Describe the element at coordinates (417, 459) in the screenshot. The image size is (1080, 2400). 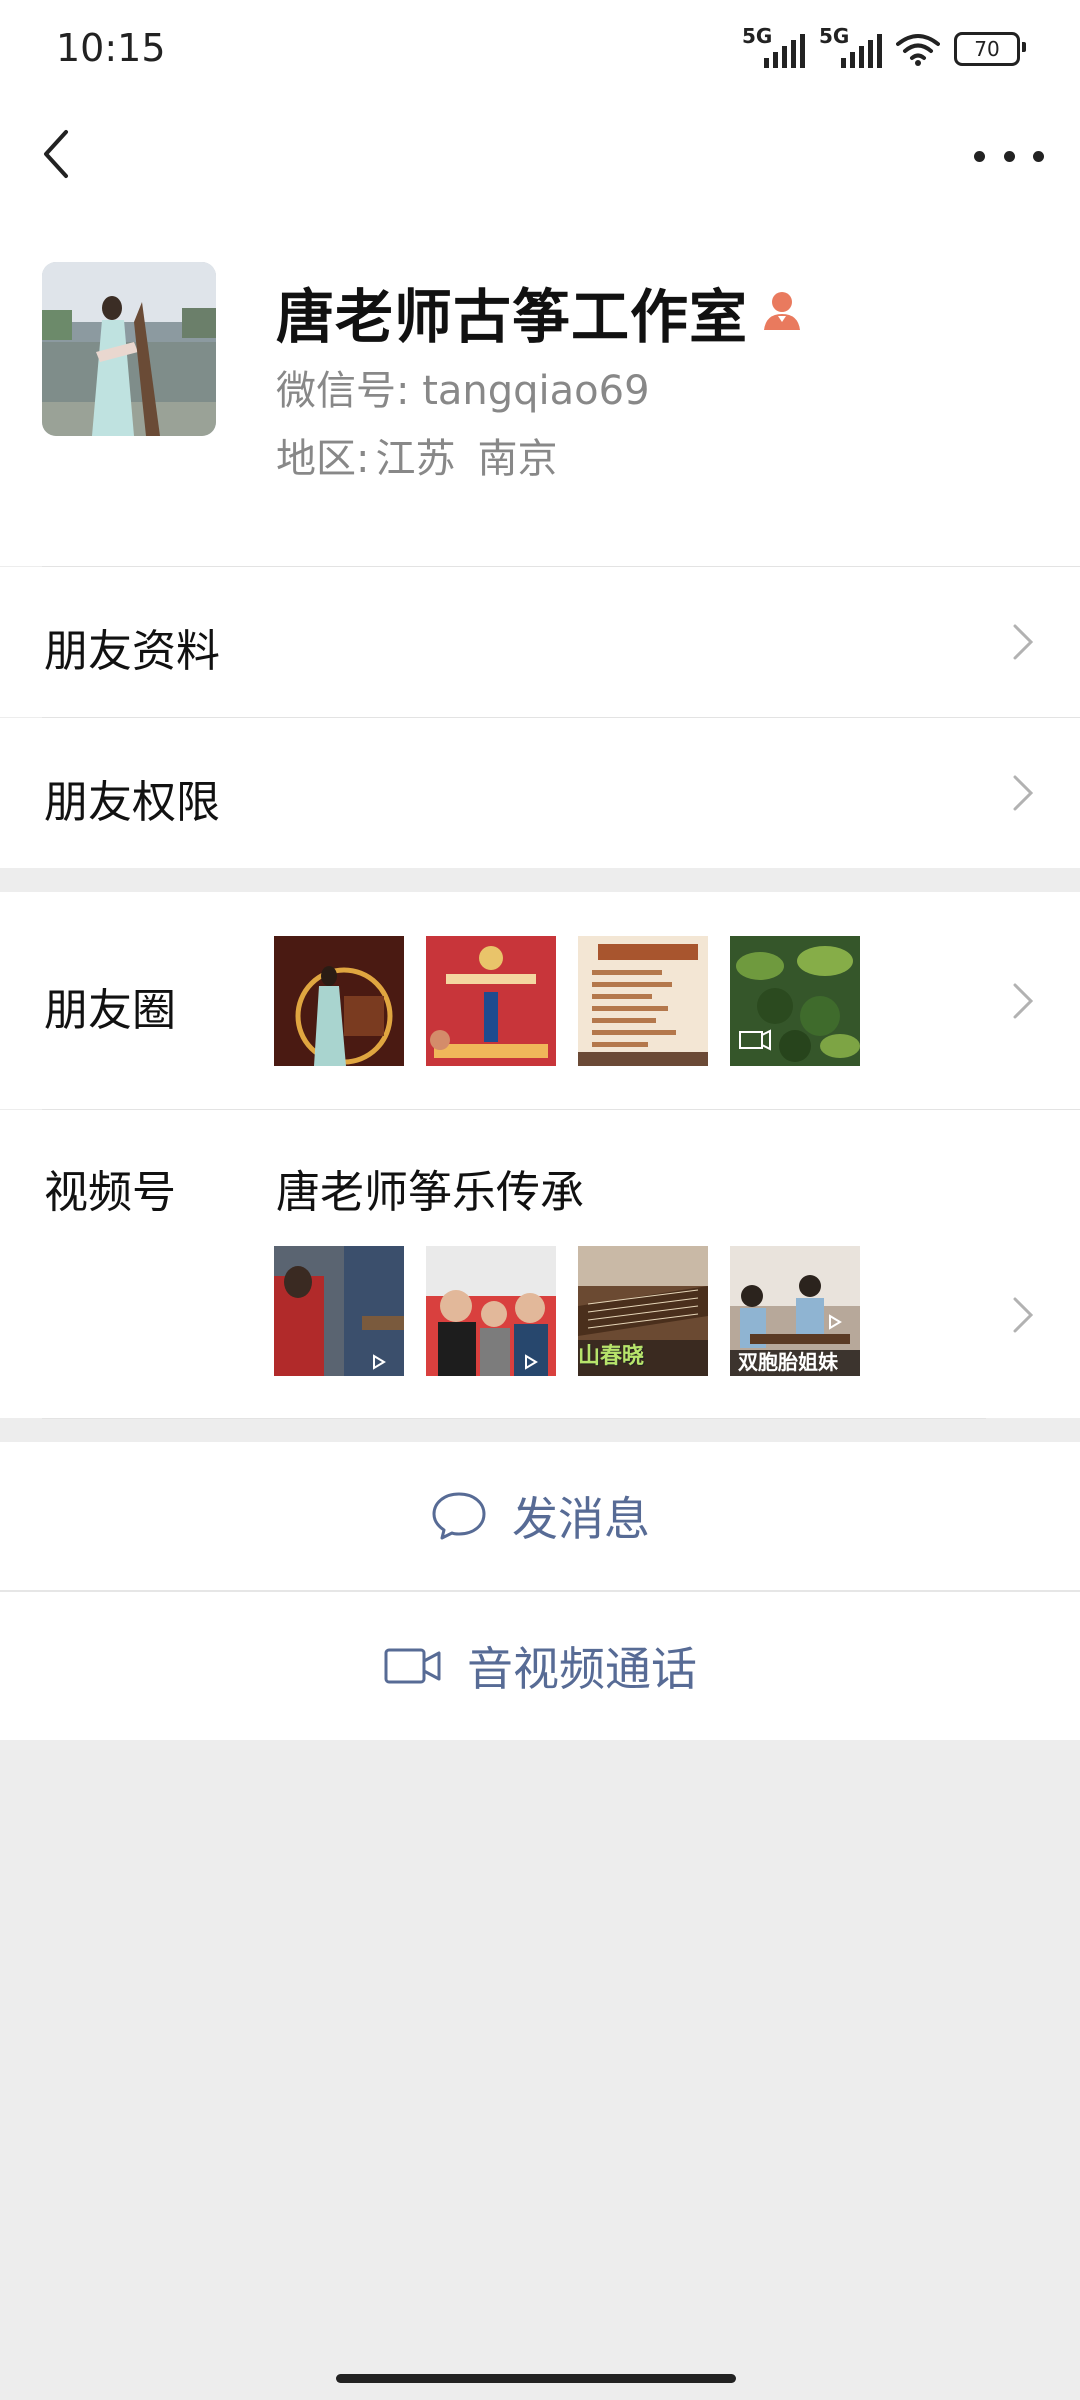
I see `region: 地区: 江苏 南京` at that location.